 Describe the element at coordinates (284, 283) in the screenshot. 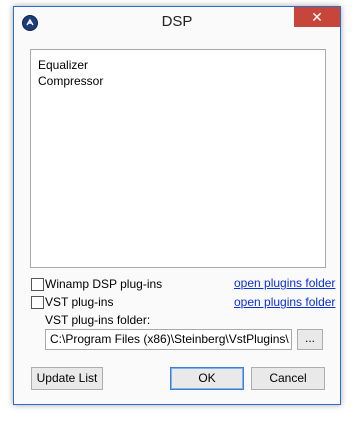

I see `open-winamp-plugins-folder-link: open plugins folder` at that location.